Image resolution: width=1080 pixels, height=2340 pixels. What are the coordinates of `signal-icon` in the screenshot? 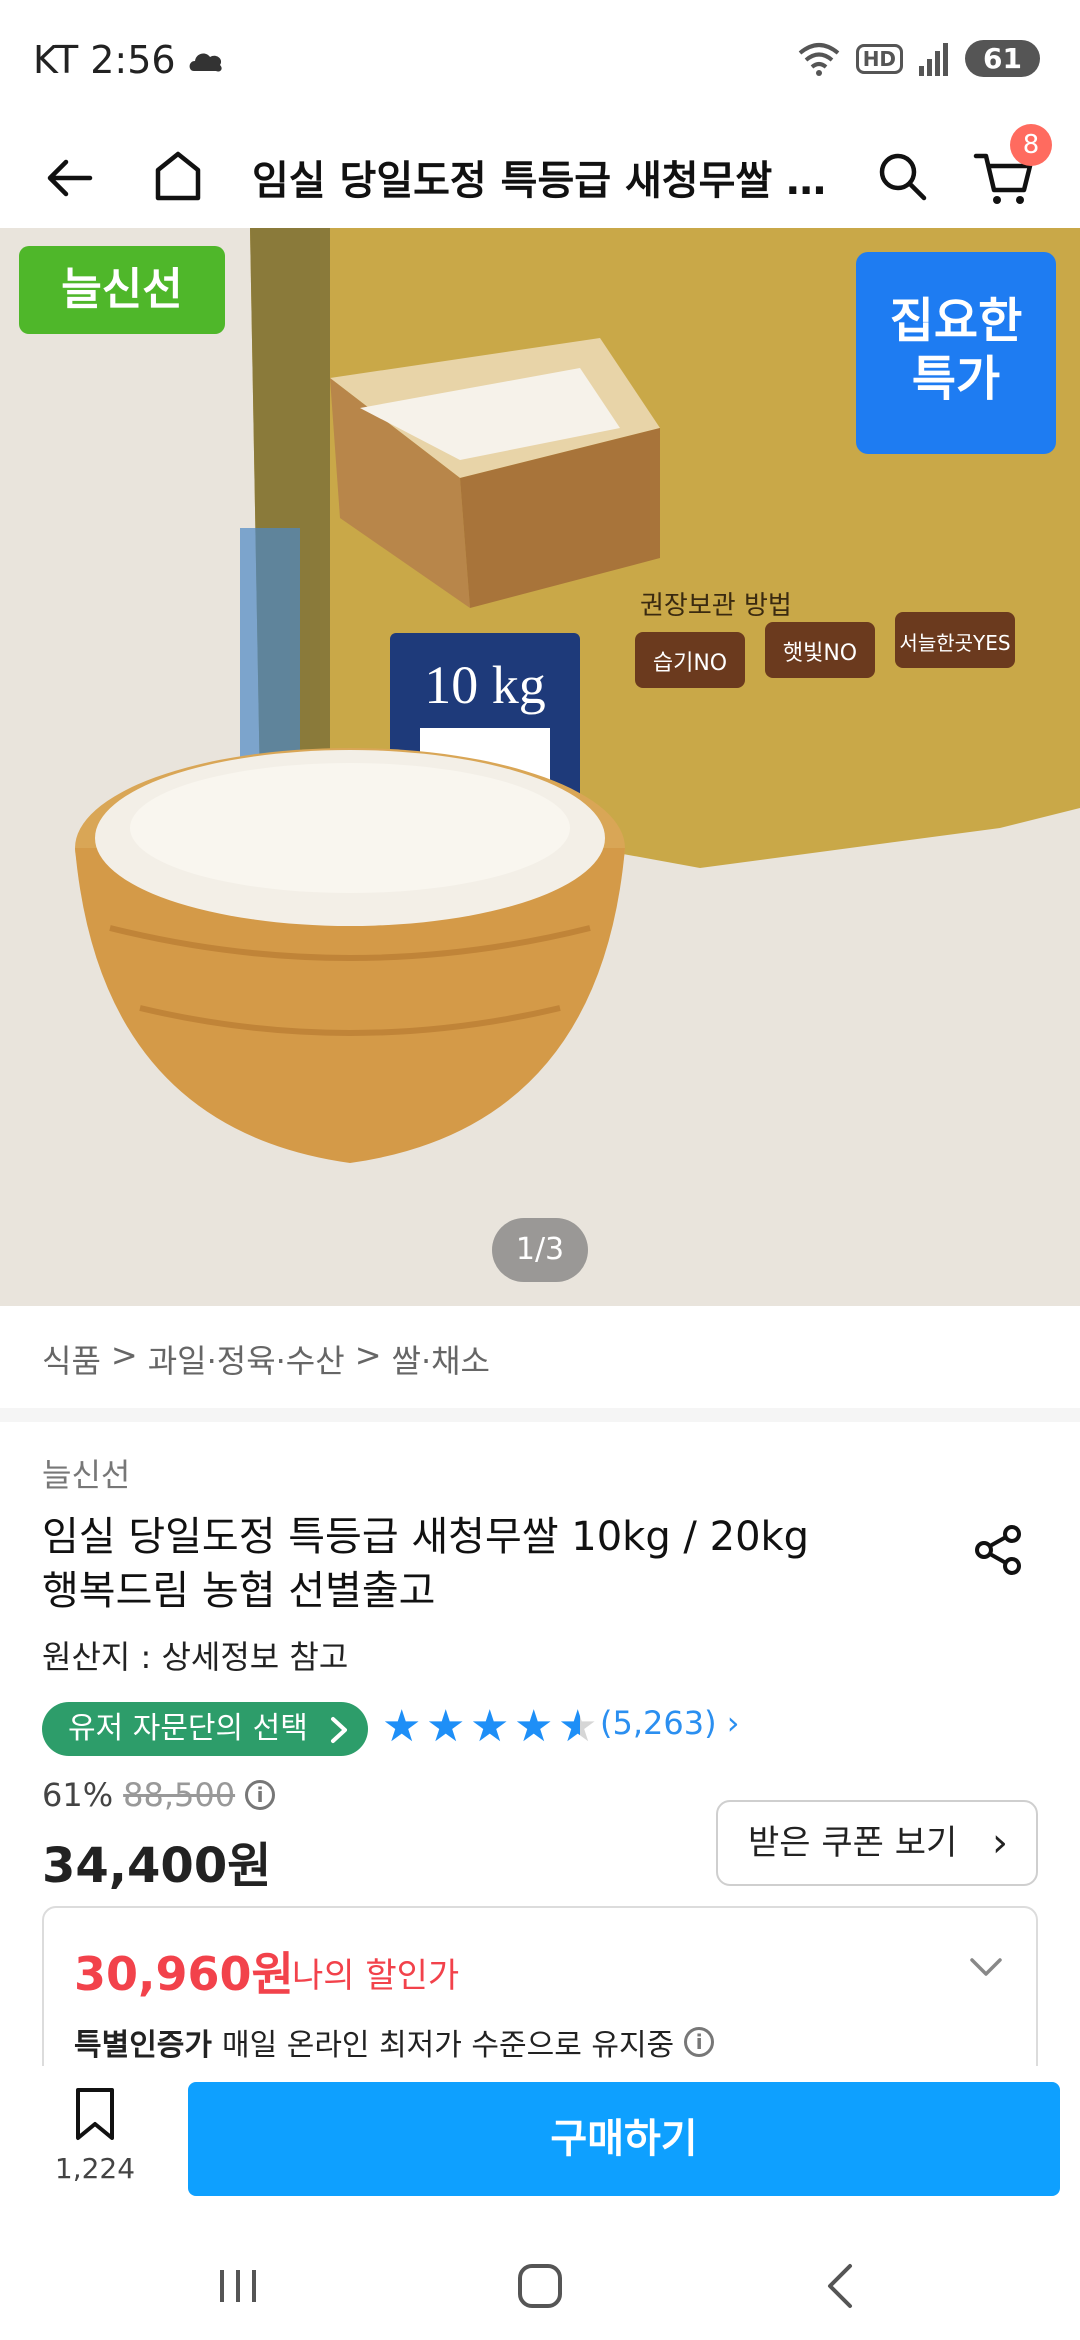 It's located at (934, 59).